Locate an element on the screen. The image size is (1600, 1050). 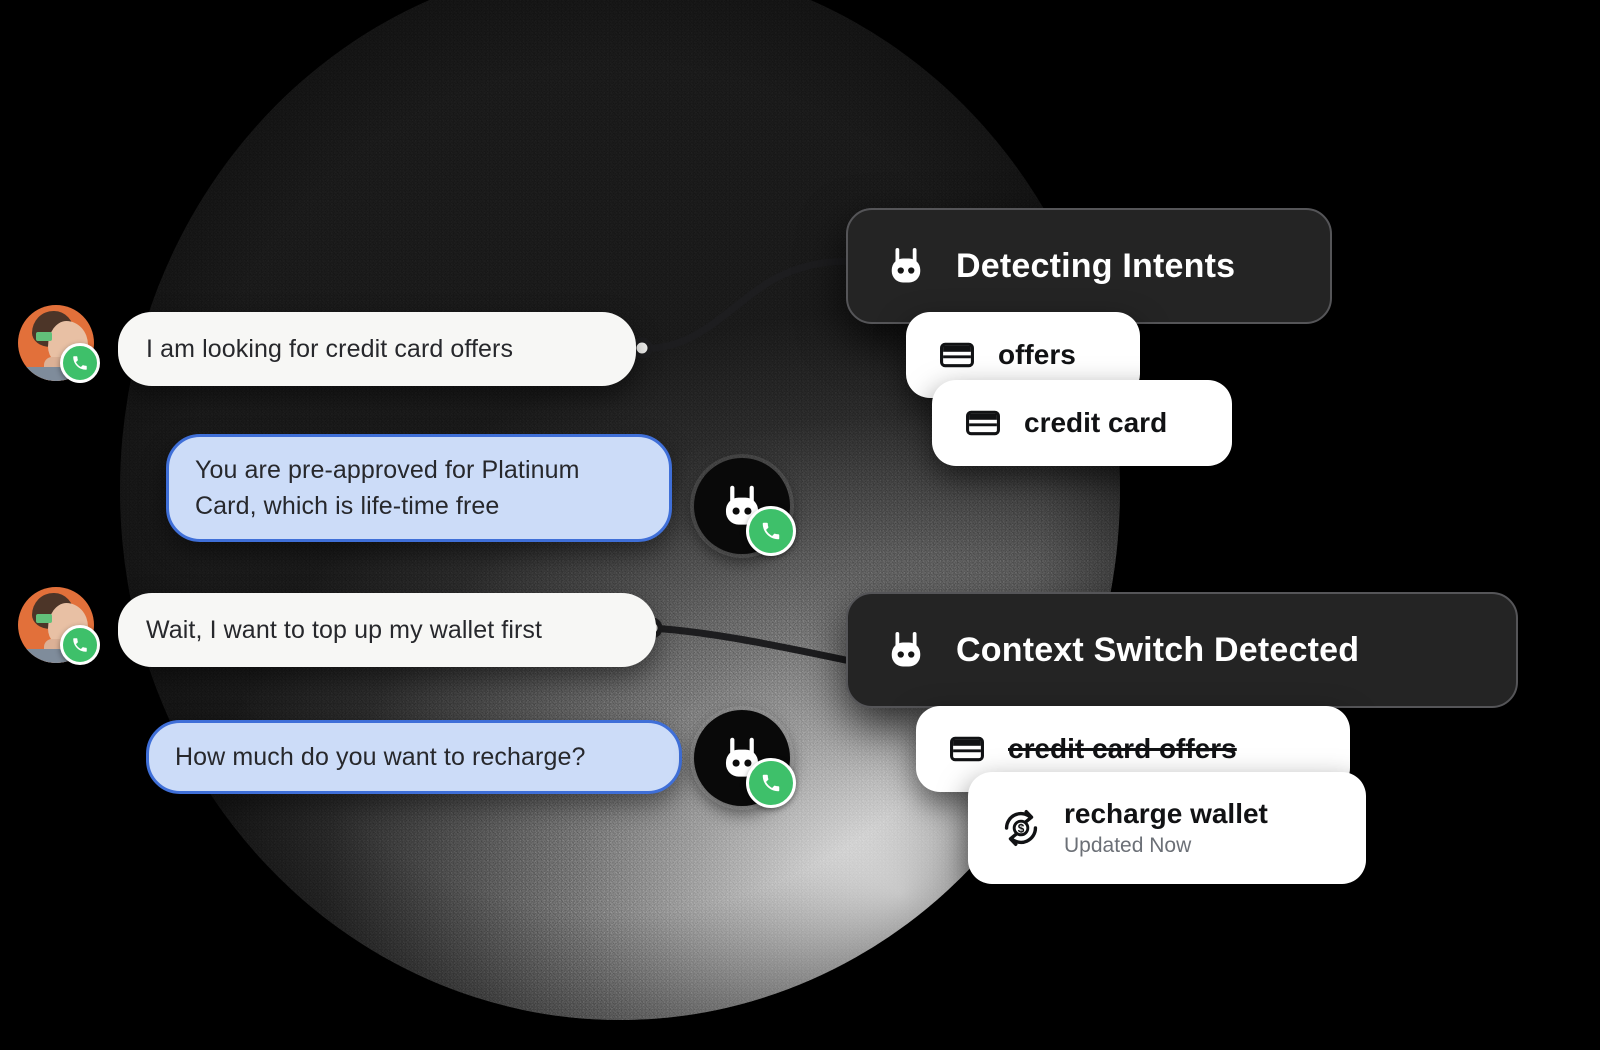
chip-text-group: credit card is located at coordinates (1095, 423).